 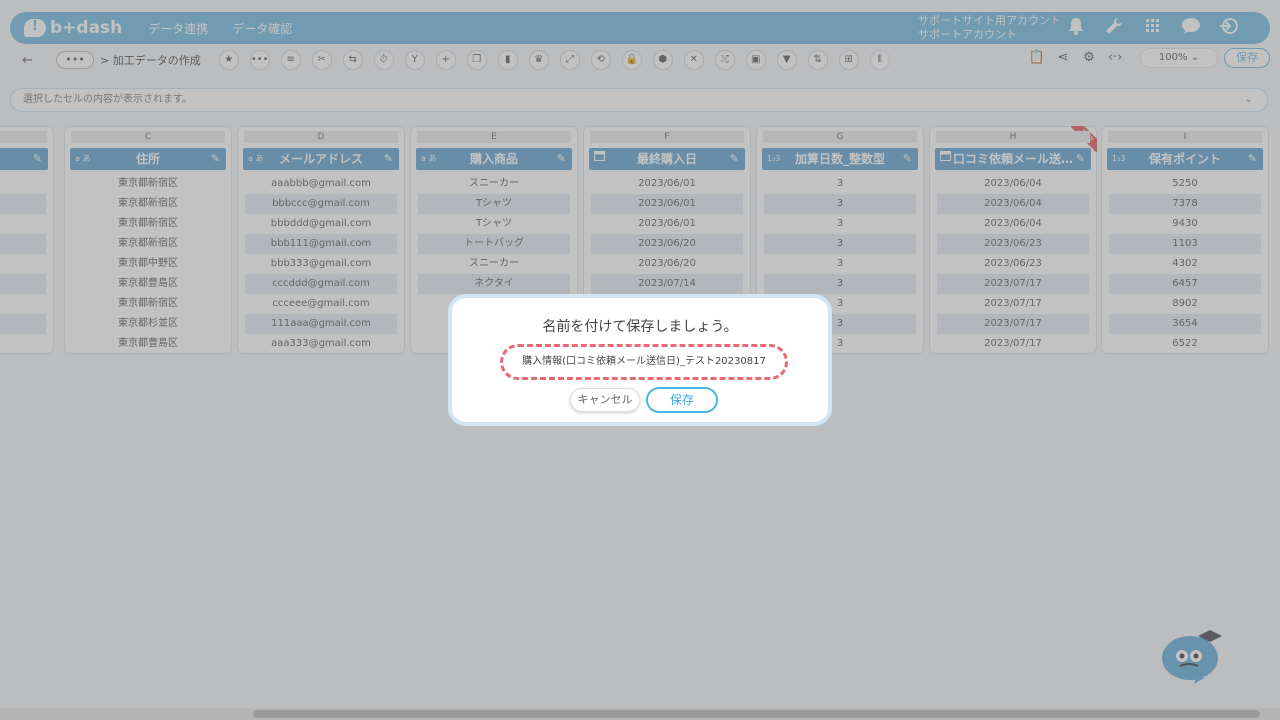 I want to click on dialog-title: 名前を付けて保存しましょう。, so click(x=640, y=327).